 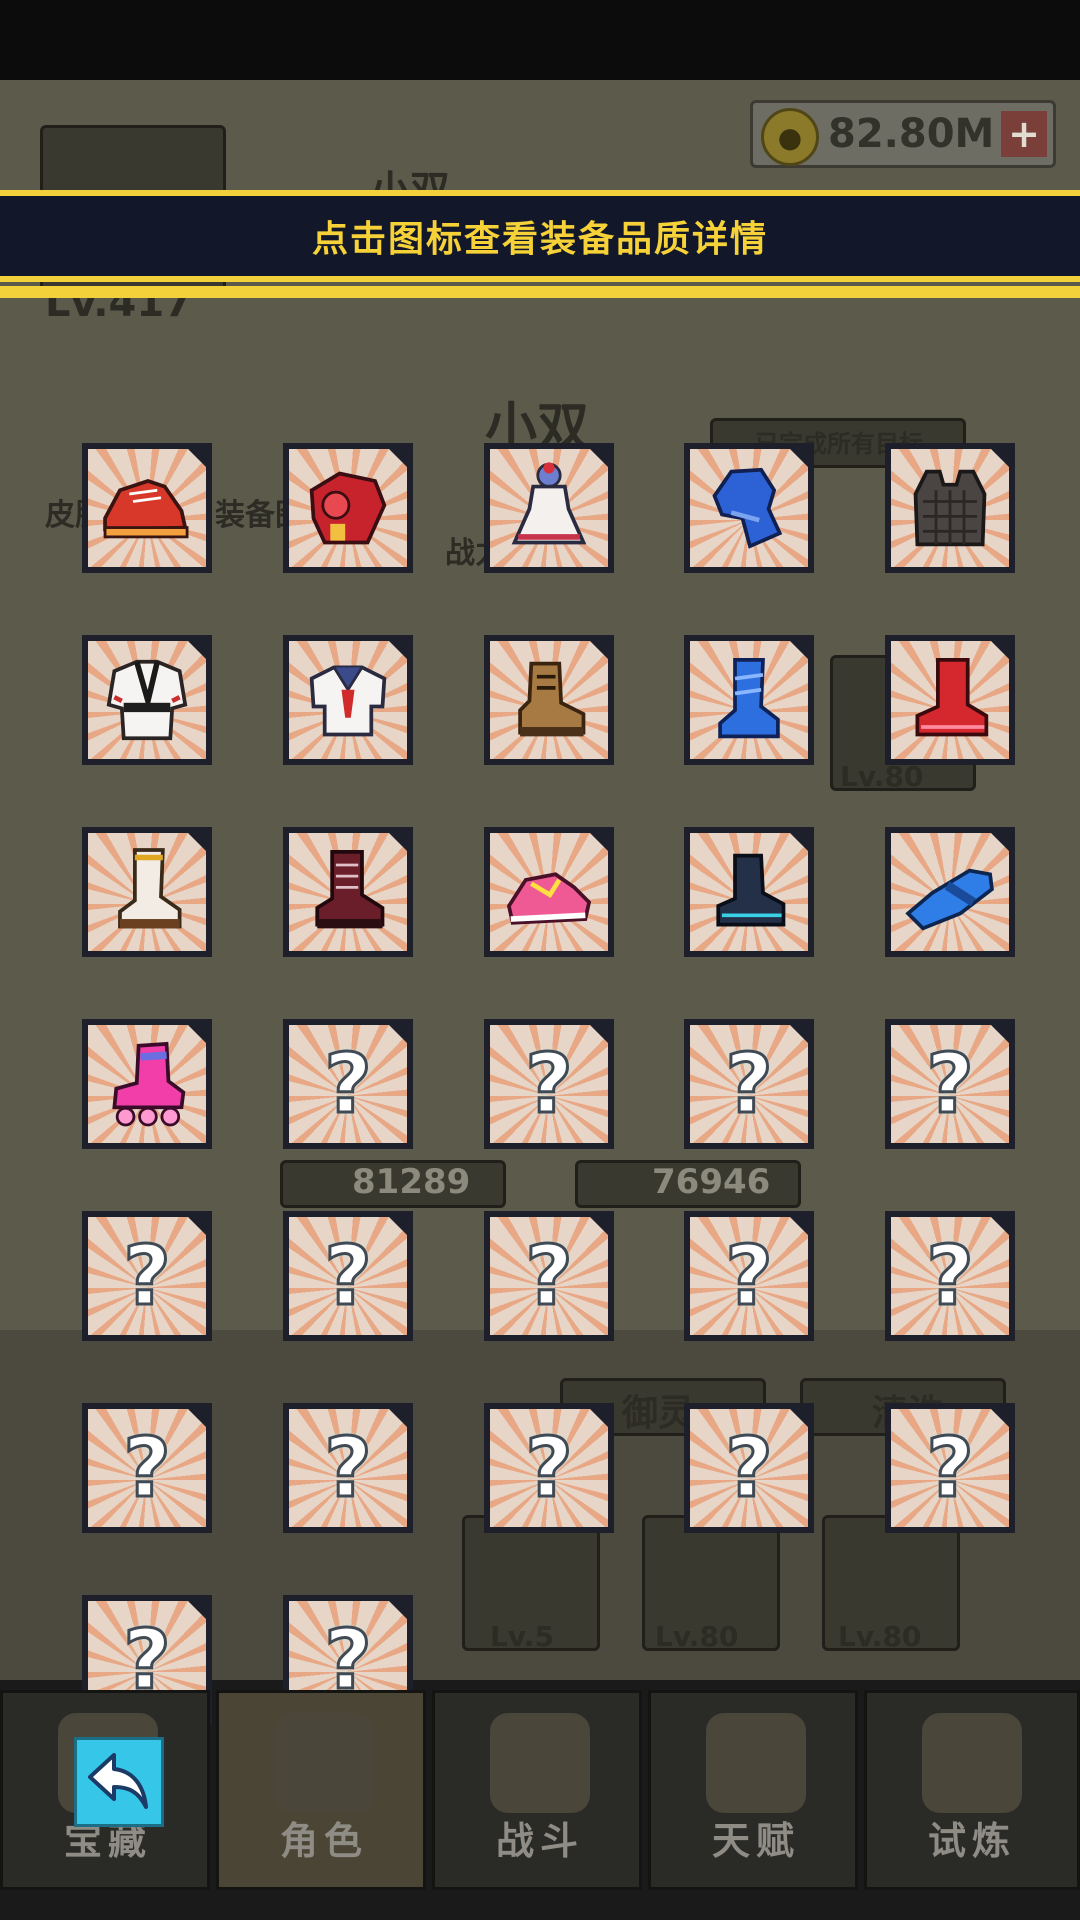 I want to click on back-arrow-icon, so click(x=118, y=1781).